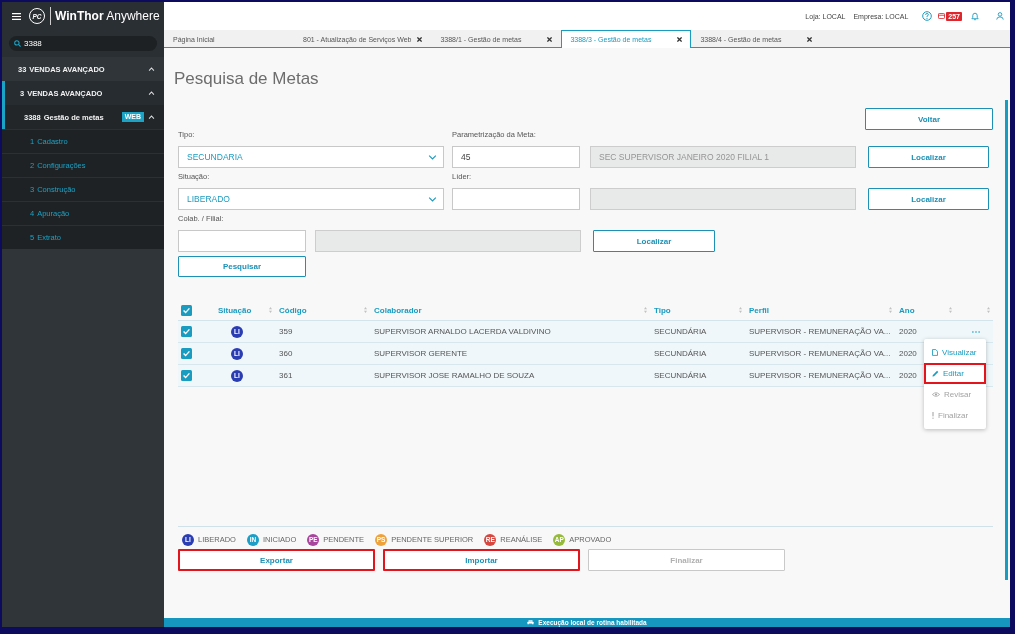  Describe the element at coordinates (242, 266) in the screenshot. I see `submit-button: Pesquisar` at that location.